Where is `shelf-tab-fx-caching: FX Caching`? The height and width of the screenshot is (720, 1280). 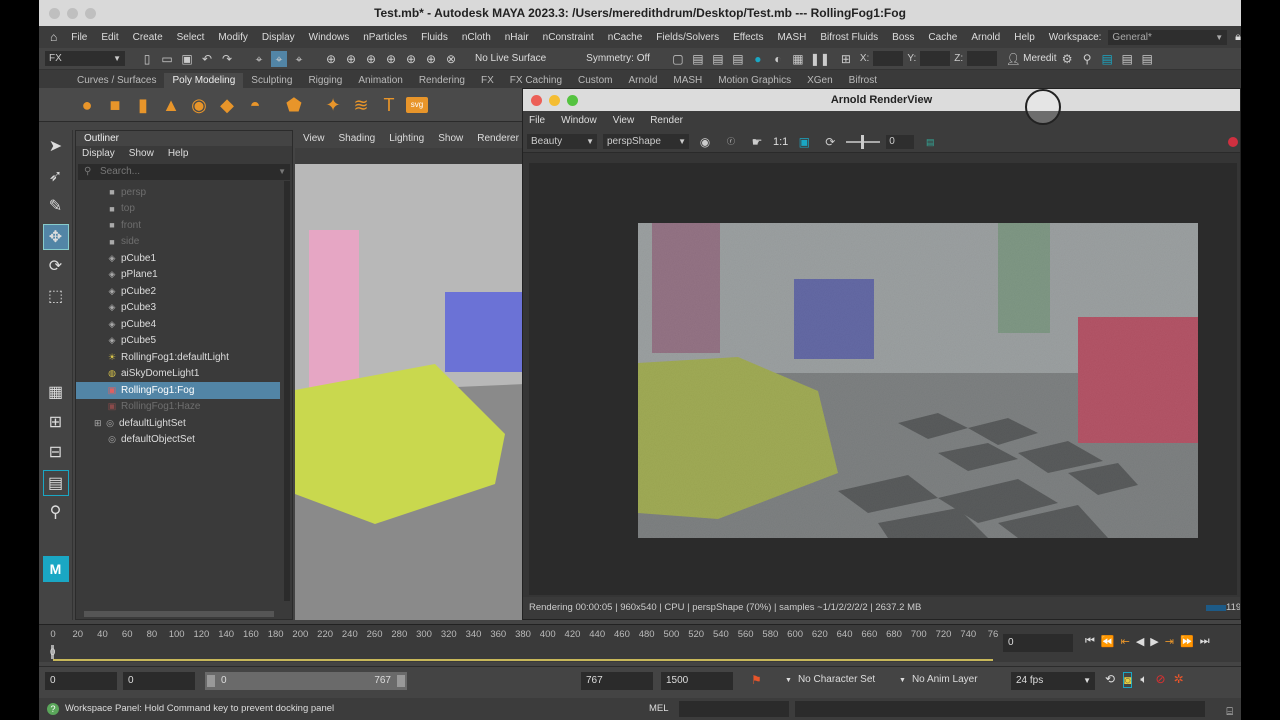 shelf-tab-fx-caching: FX Caching is located at coordinates (536, 80).